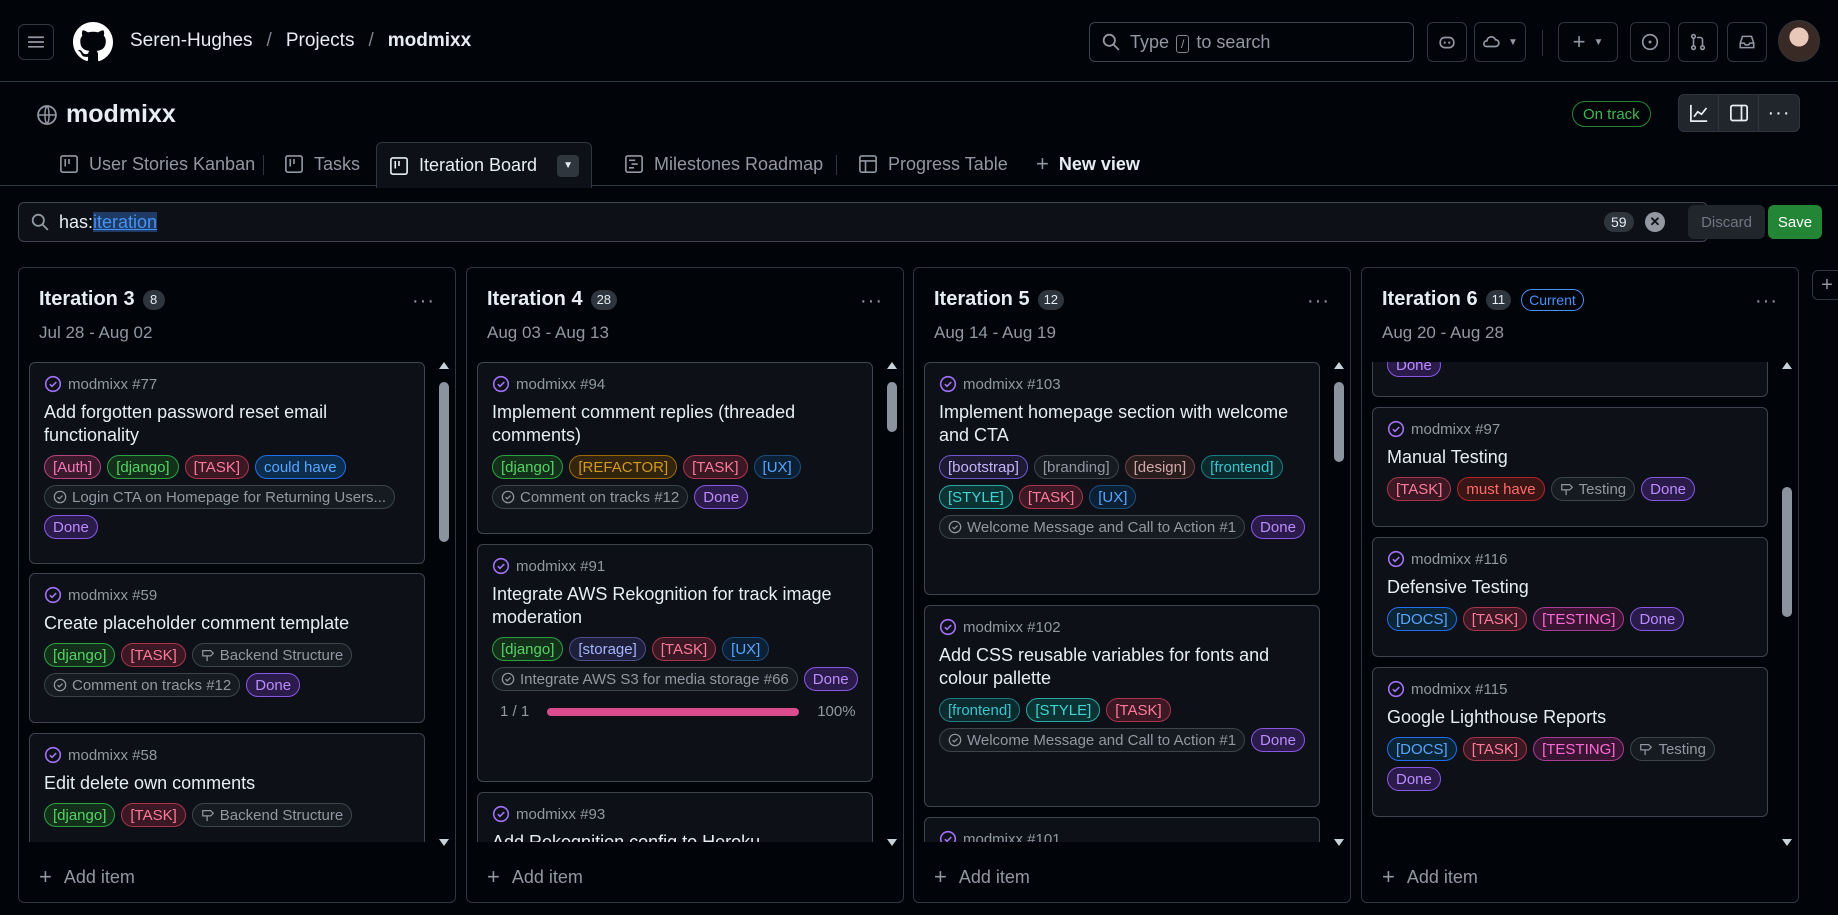  Describe the element at coordinates (300, 467) in the screenshot. I see `label-badge: could have` at that location.